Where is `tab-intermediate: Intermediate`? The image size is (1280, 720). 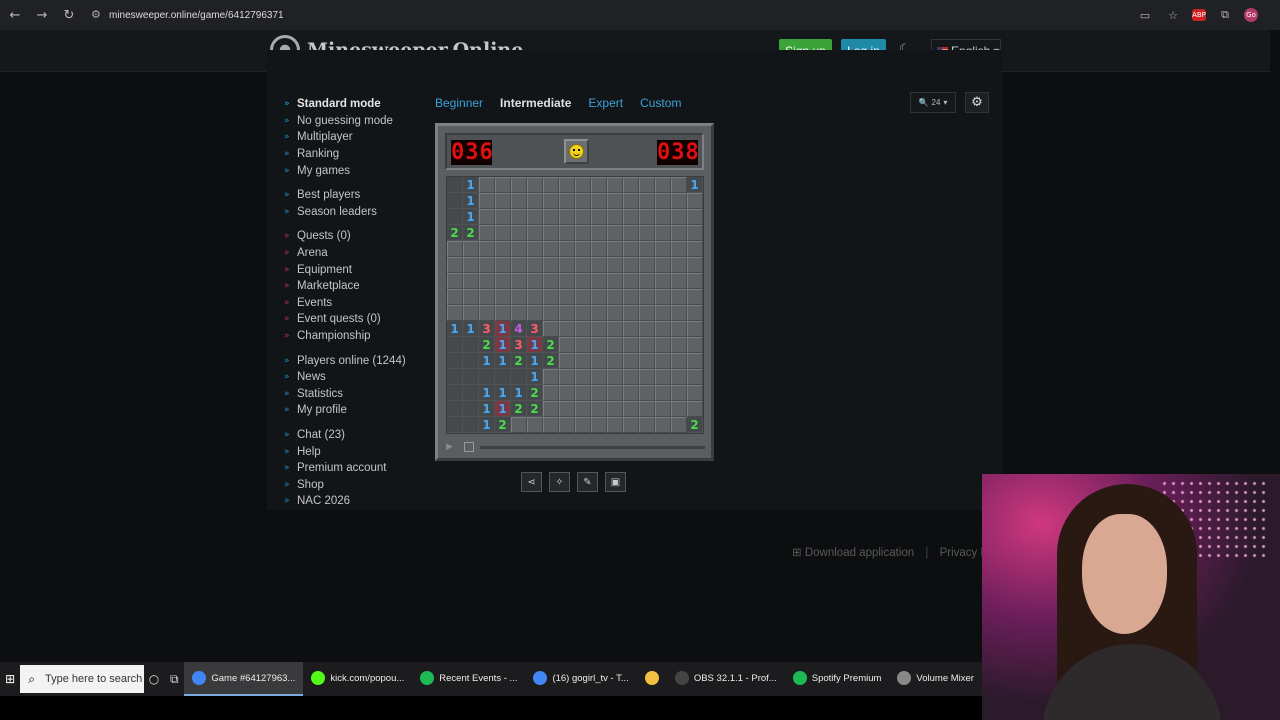
tab-intermediate: Intermediate is located at coordinates (535, 103).